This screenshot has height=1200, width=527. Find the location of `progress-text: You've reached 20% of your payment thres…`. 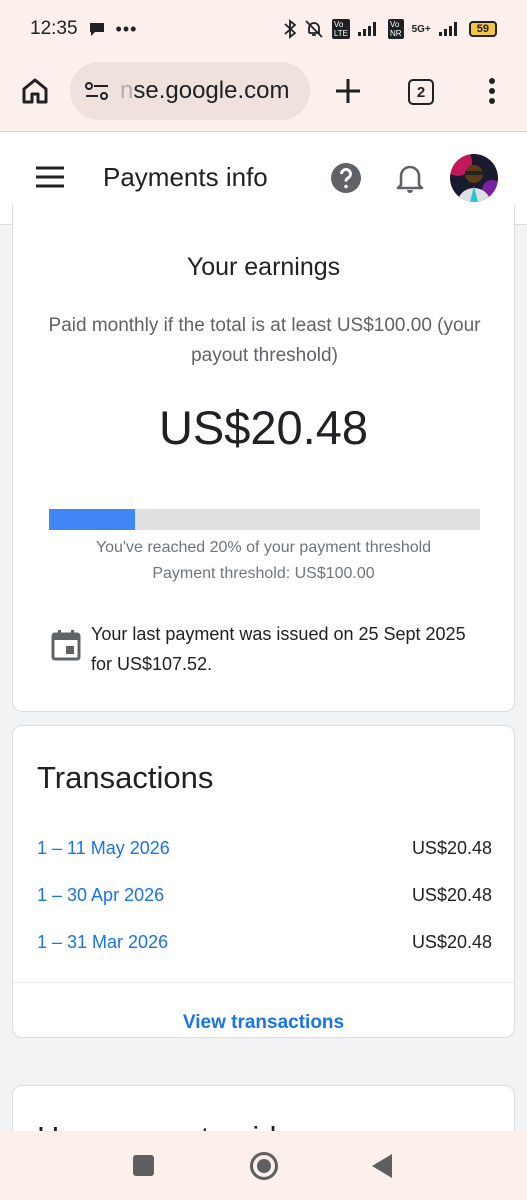

progress-text: You've reached 20% of your payment thres… is located at coordinates (263, 547).